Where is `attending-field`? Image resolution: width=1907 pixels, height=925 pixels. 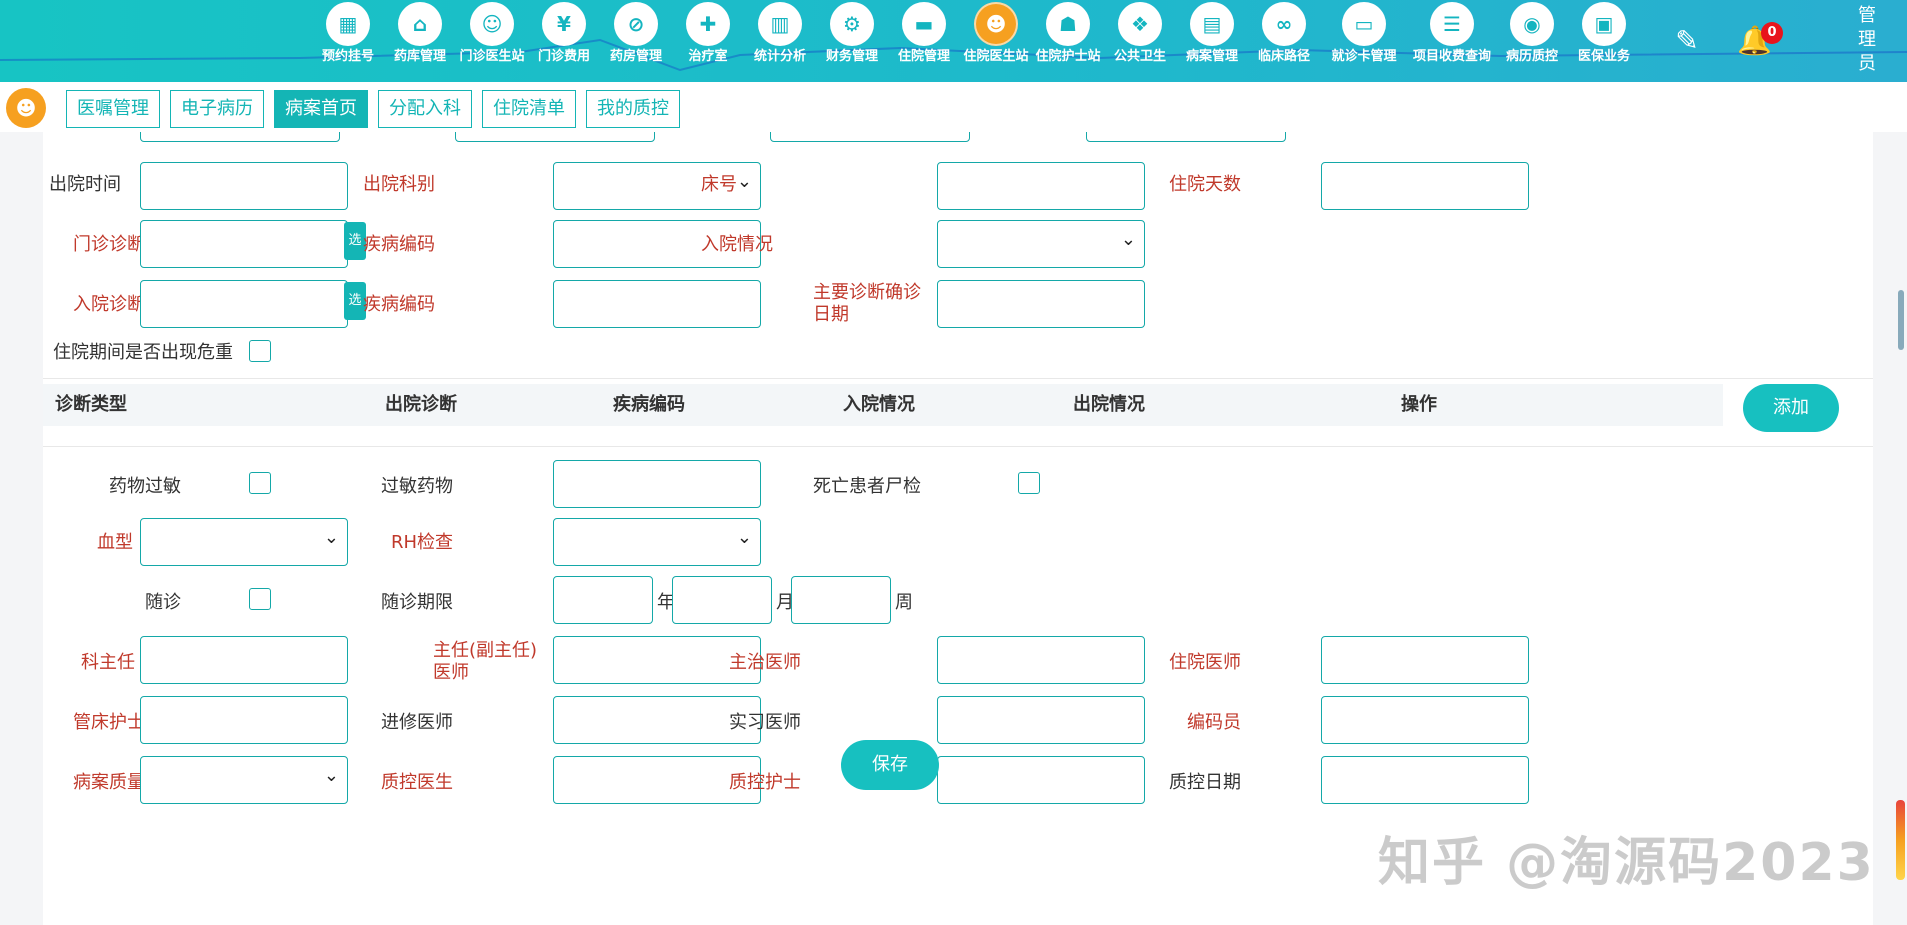
attending-field is located at coordinates (1041, 660).